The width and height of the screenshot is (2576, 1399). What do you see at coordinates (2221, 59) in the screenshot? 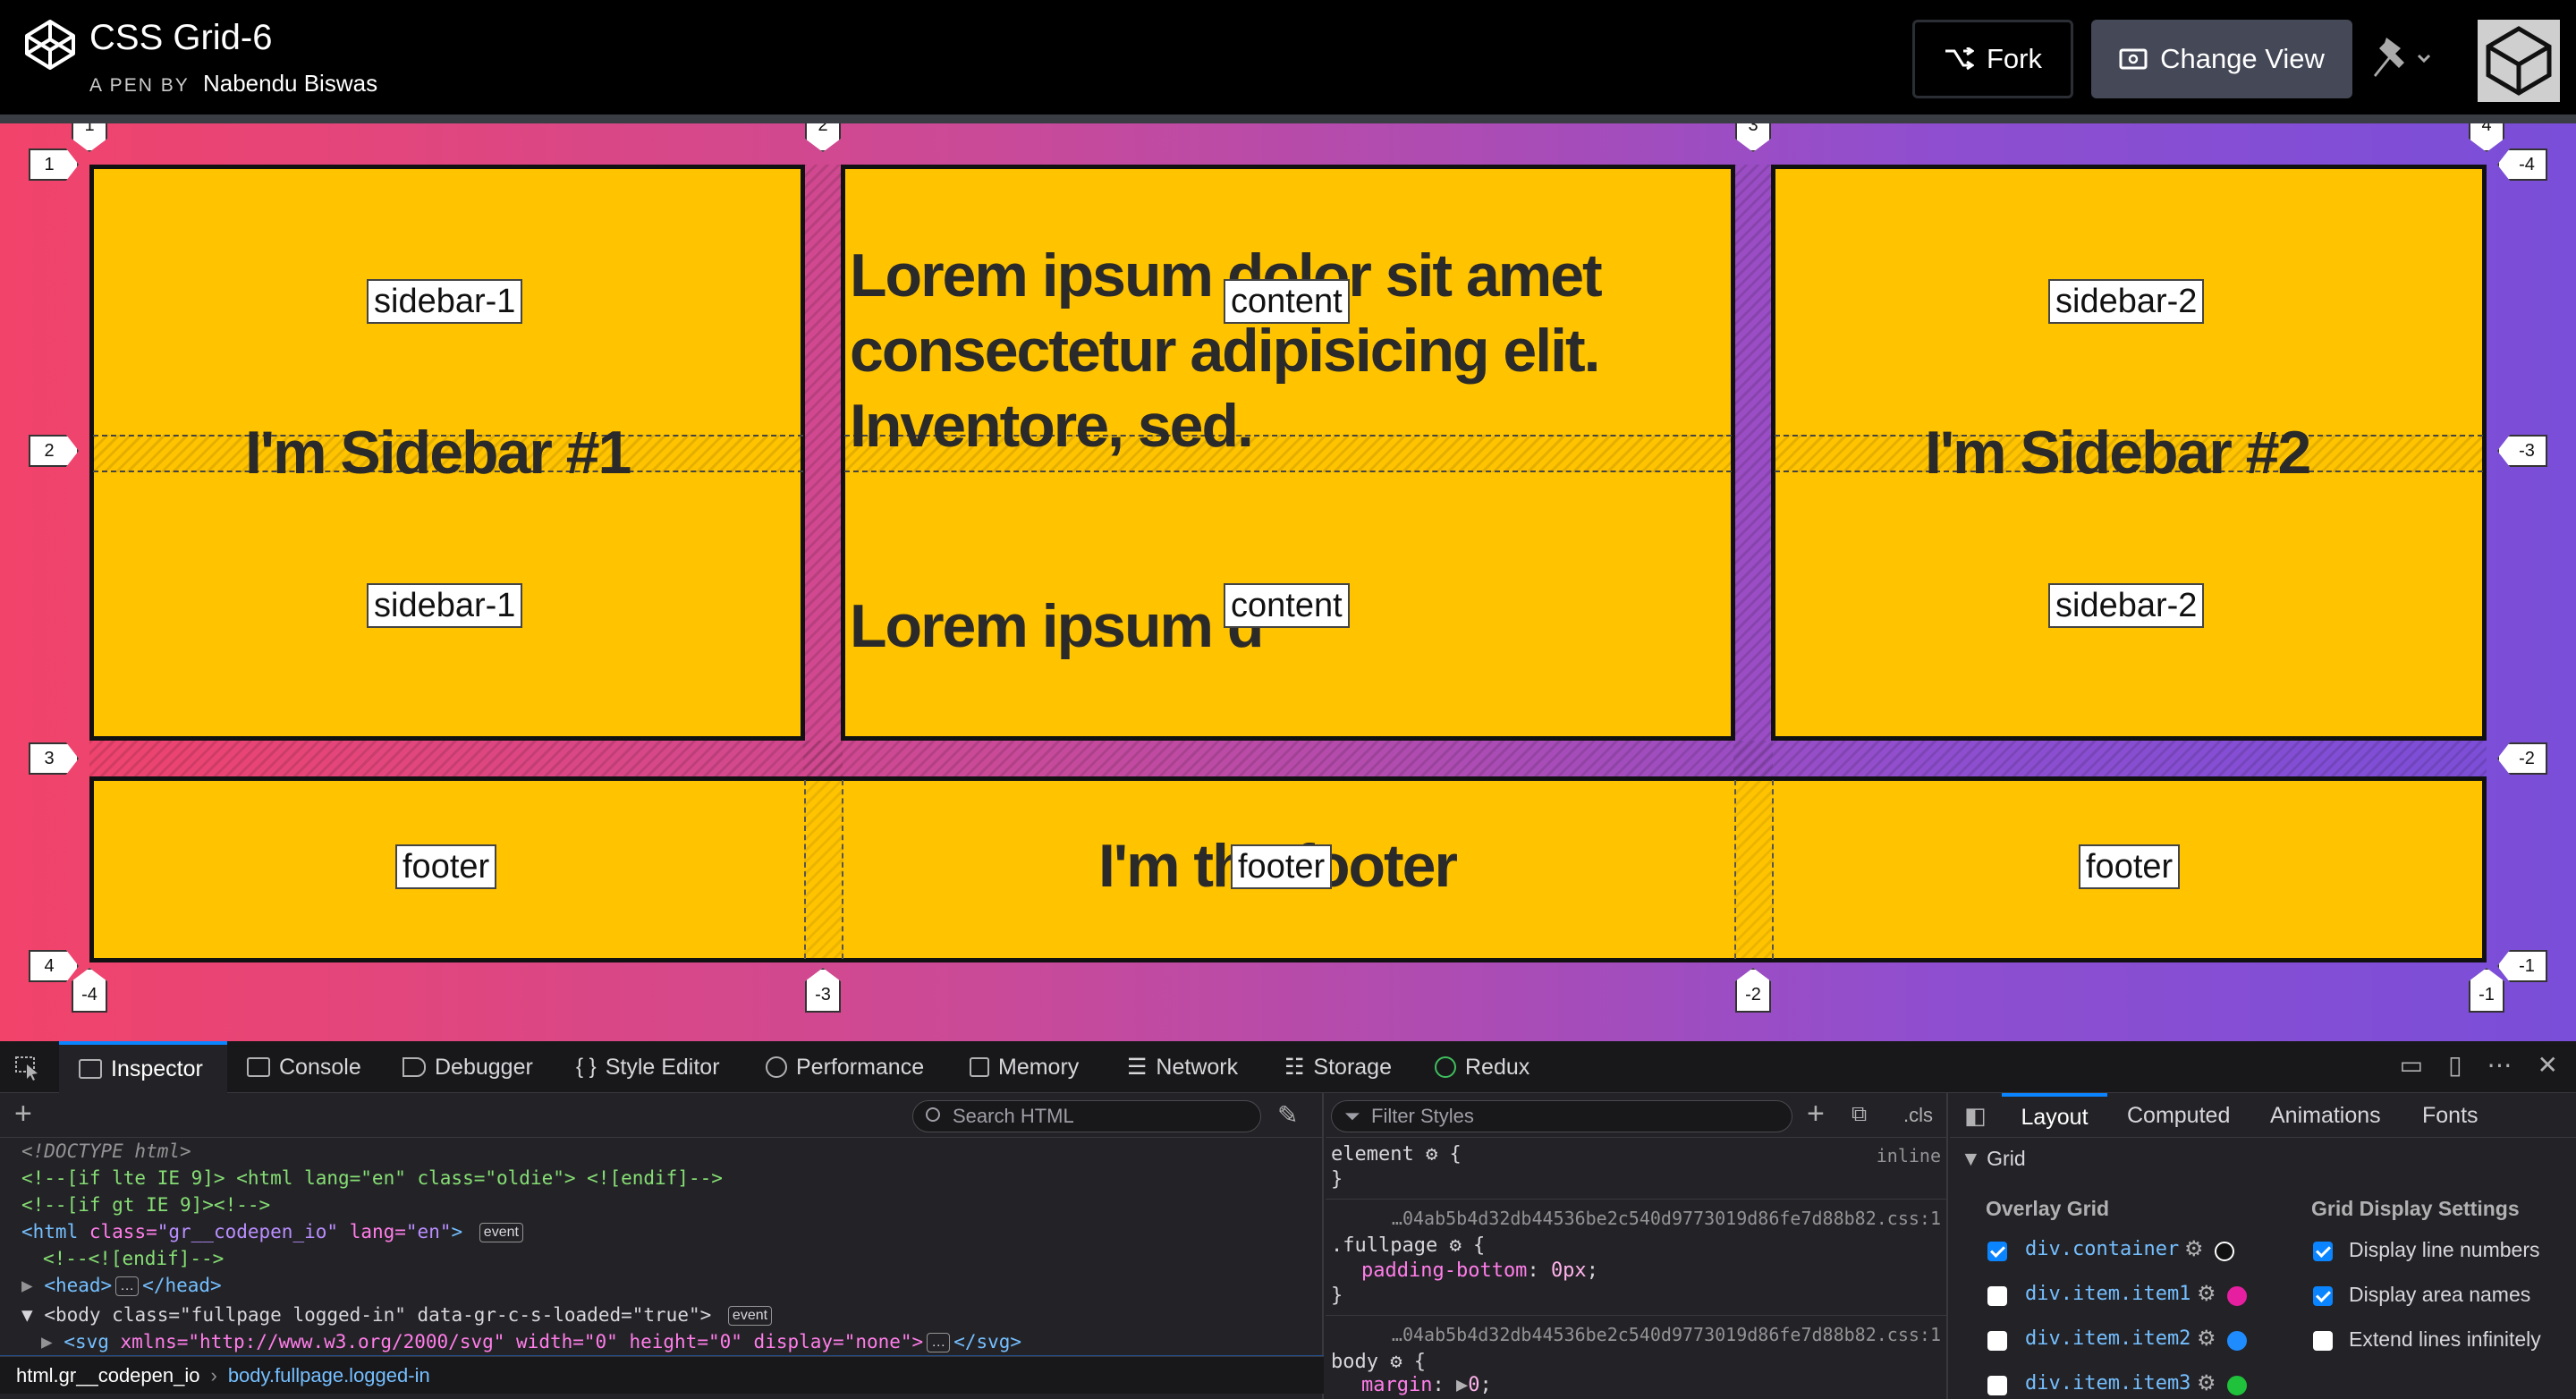
I see `change-view-button: Change View` at bounding box center [2221, 59].